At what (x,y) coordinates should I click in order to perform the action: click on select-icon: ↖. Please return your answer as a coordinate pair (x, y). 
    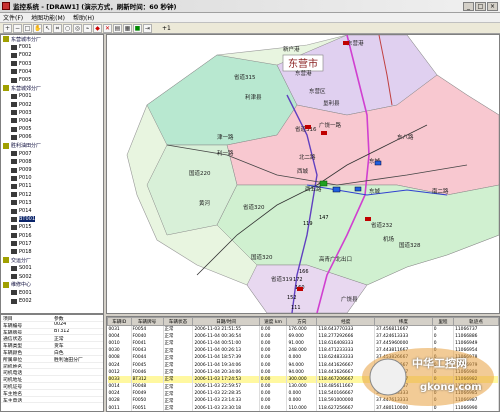
    Looking at the image, I should click on (47, 28).